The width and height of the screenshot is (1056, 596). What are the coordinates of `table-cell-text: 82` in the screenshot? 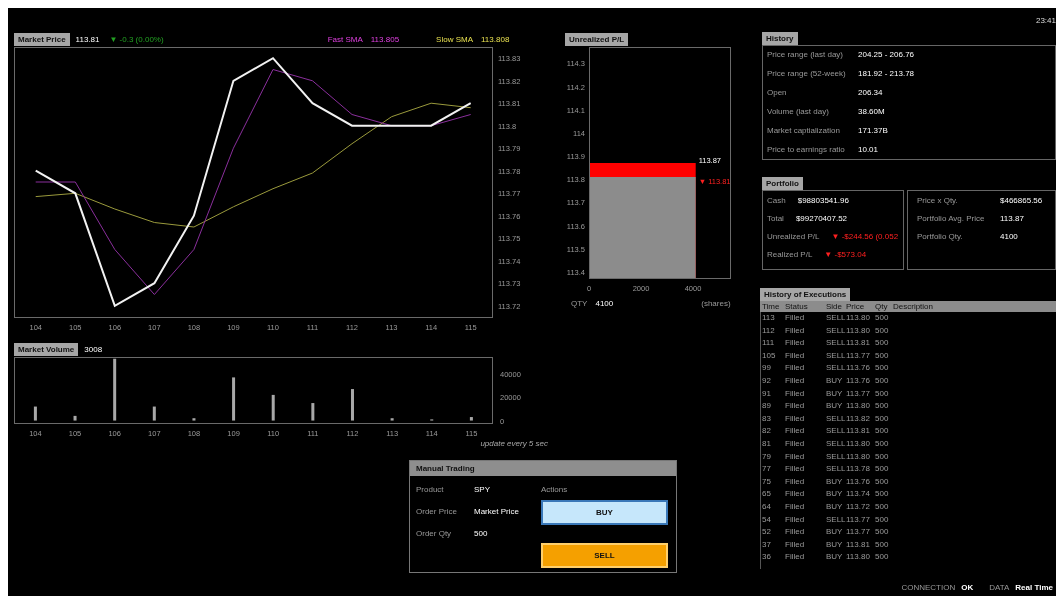 It's located at (767, 431).